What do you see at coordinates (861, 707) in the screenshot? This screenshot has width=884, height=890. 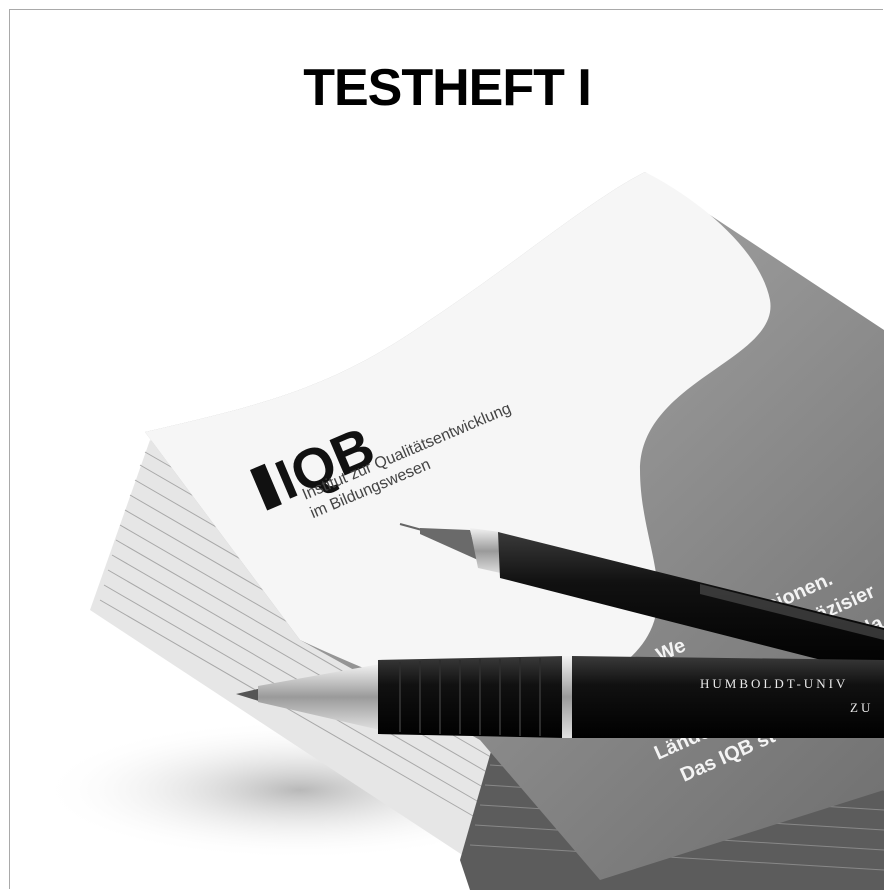 I see `pen-engraving-line2: ZU` at bounding box center [861, 707].